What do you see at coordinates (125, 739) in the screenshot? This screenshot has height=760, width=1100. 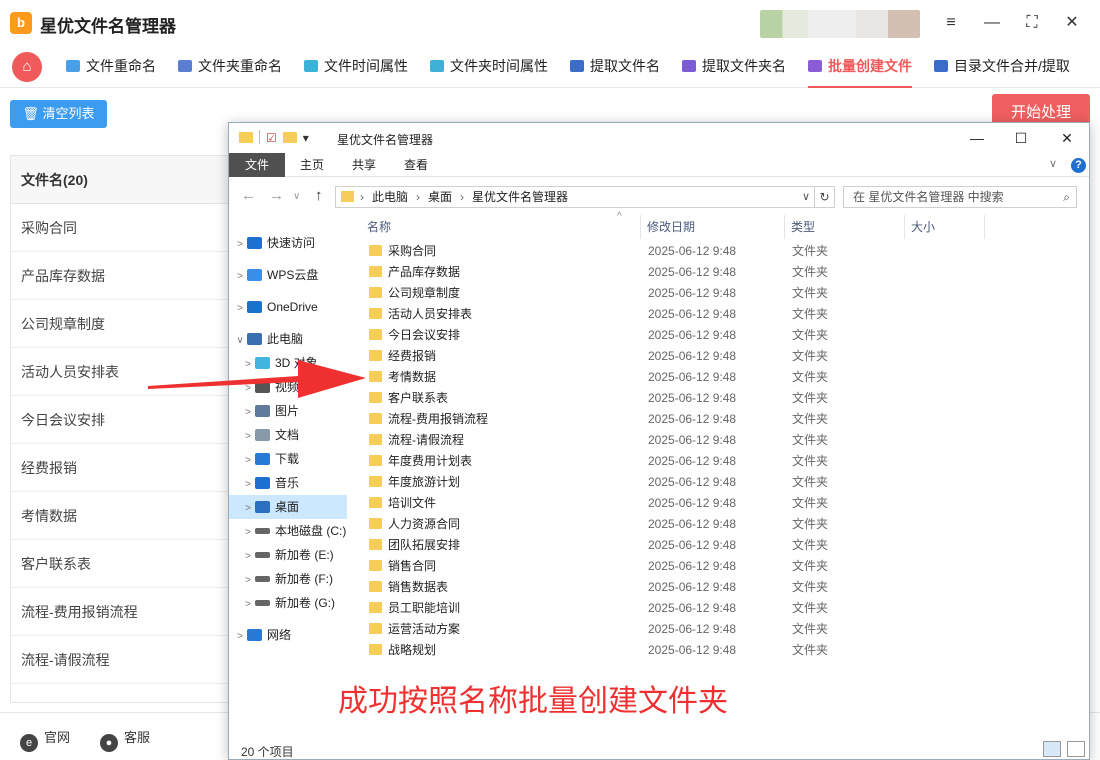 I see `service-link: ● 客服` at bounding box center [125, 739].